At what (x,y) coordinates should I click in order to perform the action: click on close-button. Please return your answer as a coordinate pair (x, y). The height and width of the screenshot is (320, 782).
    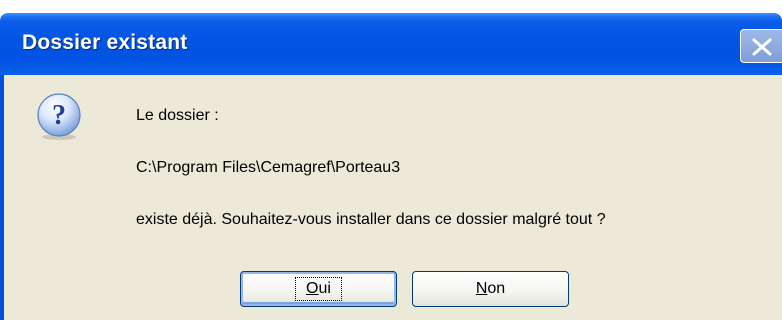
    Looking at the image, I should click on (761, 46).